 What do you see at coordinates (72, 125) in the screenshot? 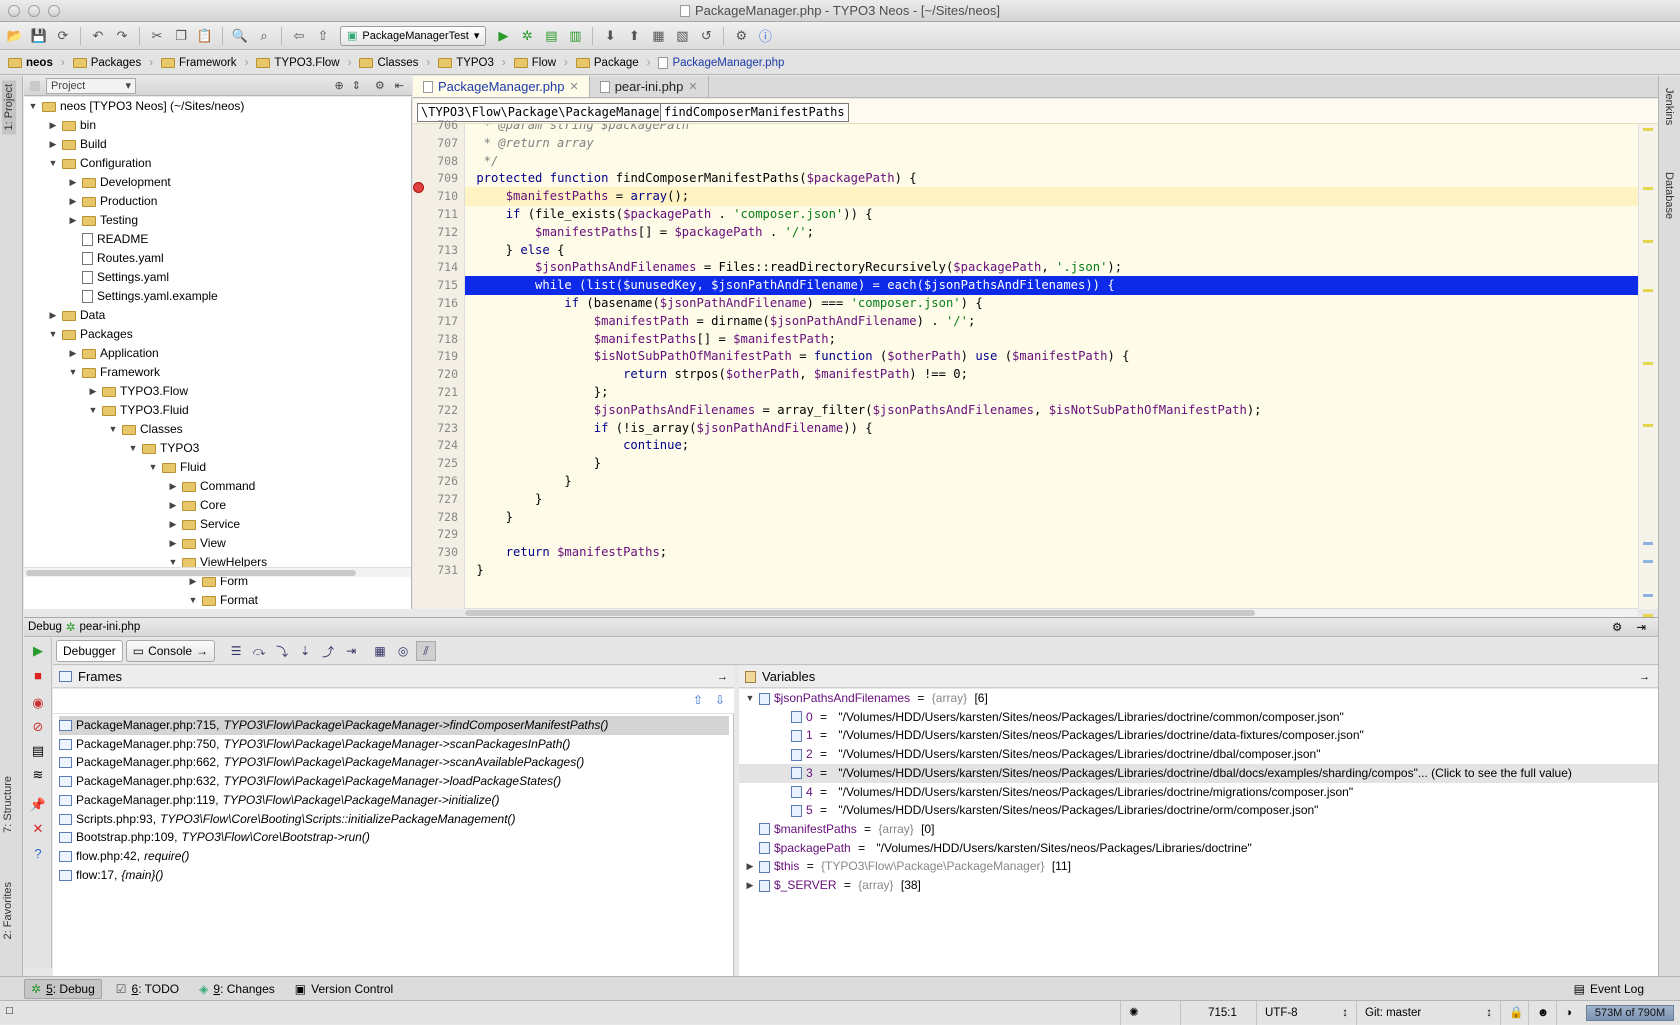
I see `tree-folder-item: ▶ bin` at bounding box center [72, 125].